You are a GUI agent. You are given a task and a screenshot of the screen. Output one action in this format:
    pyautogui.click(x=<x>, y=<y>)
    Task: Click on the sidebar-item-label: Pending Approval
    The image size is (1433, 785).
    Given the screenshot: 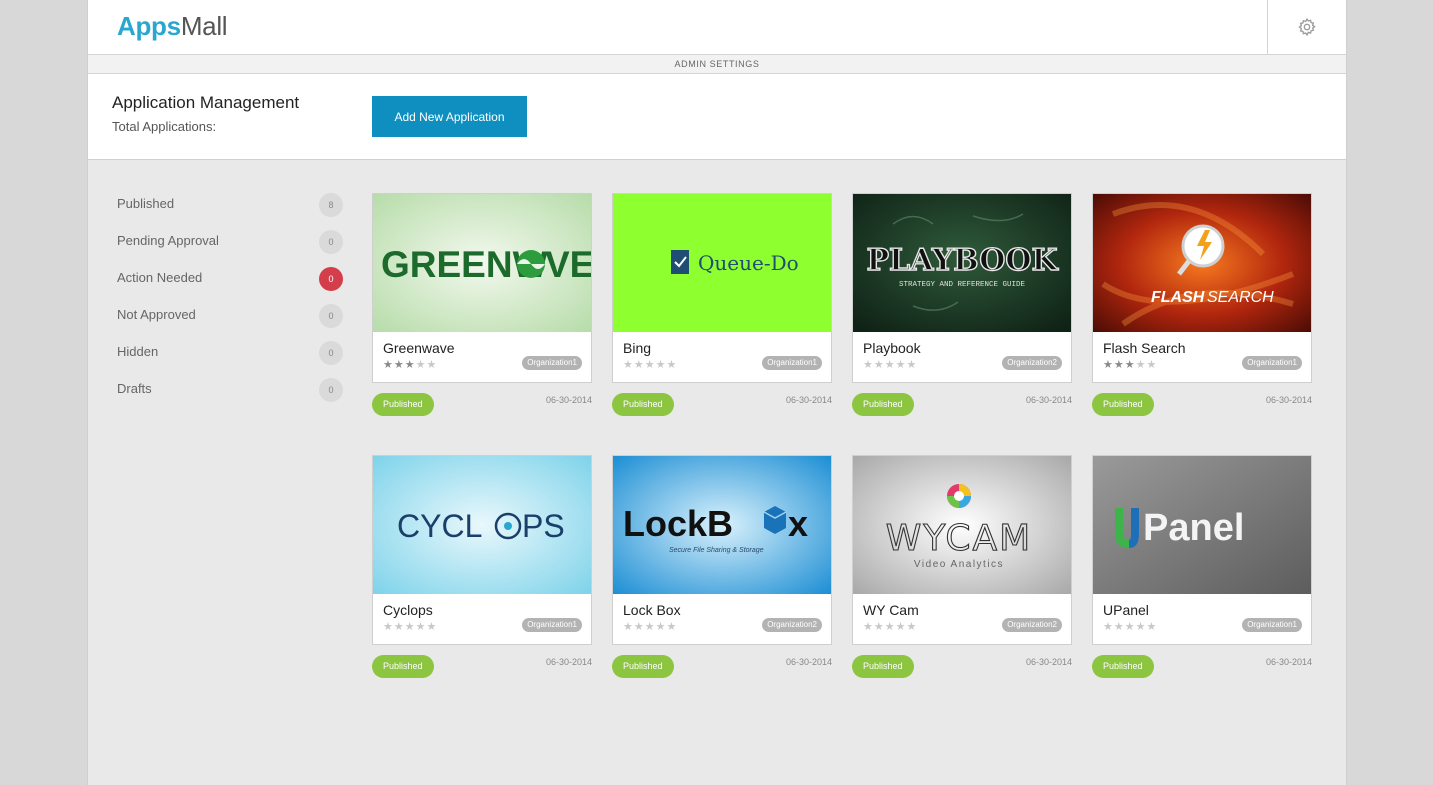 What is the action you would take?
    pyautogui.click(x=168, y=240)
    